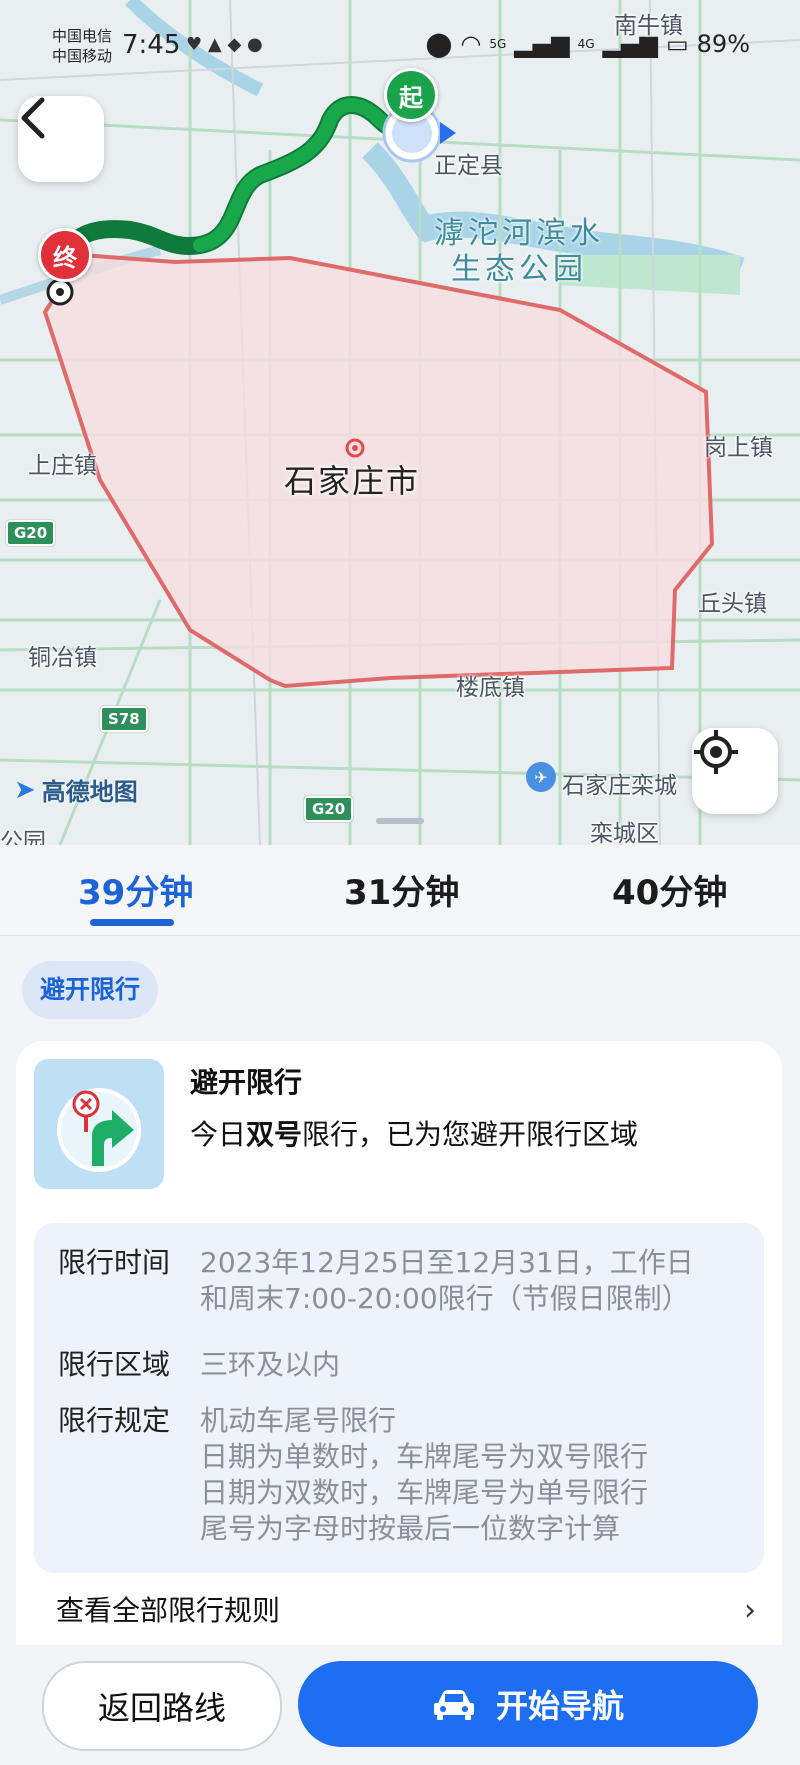  What do you see at coordinates (559, 1706) in the screenshot?
I see `start-navigation-label: 开始导航` at bounding box center [559, 1706].